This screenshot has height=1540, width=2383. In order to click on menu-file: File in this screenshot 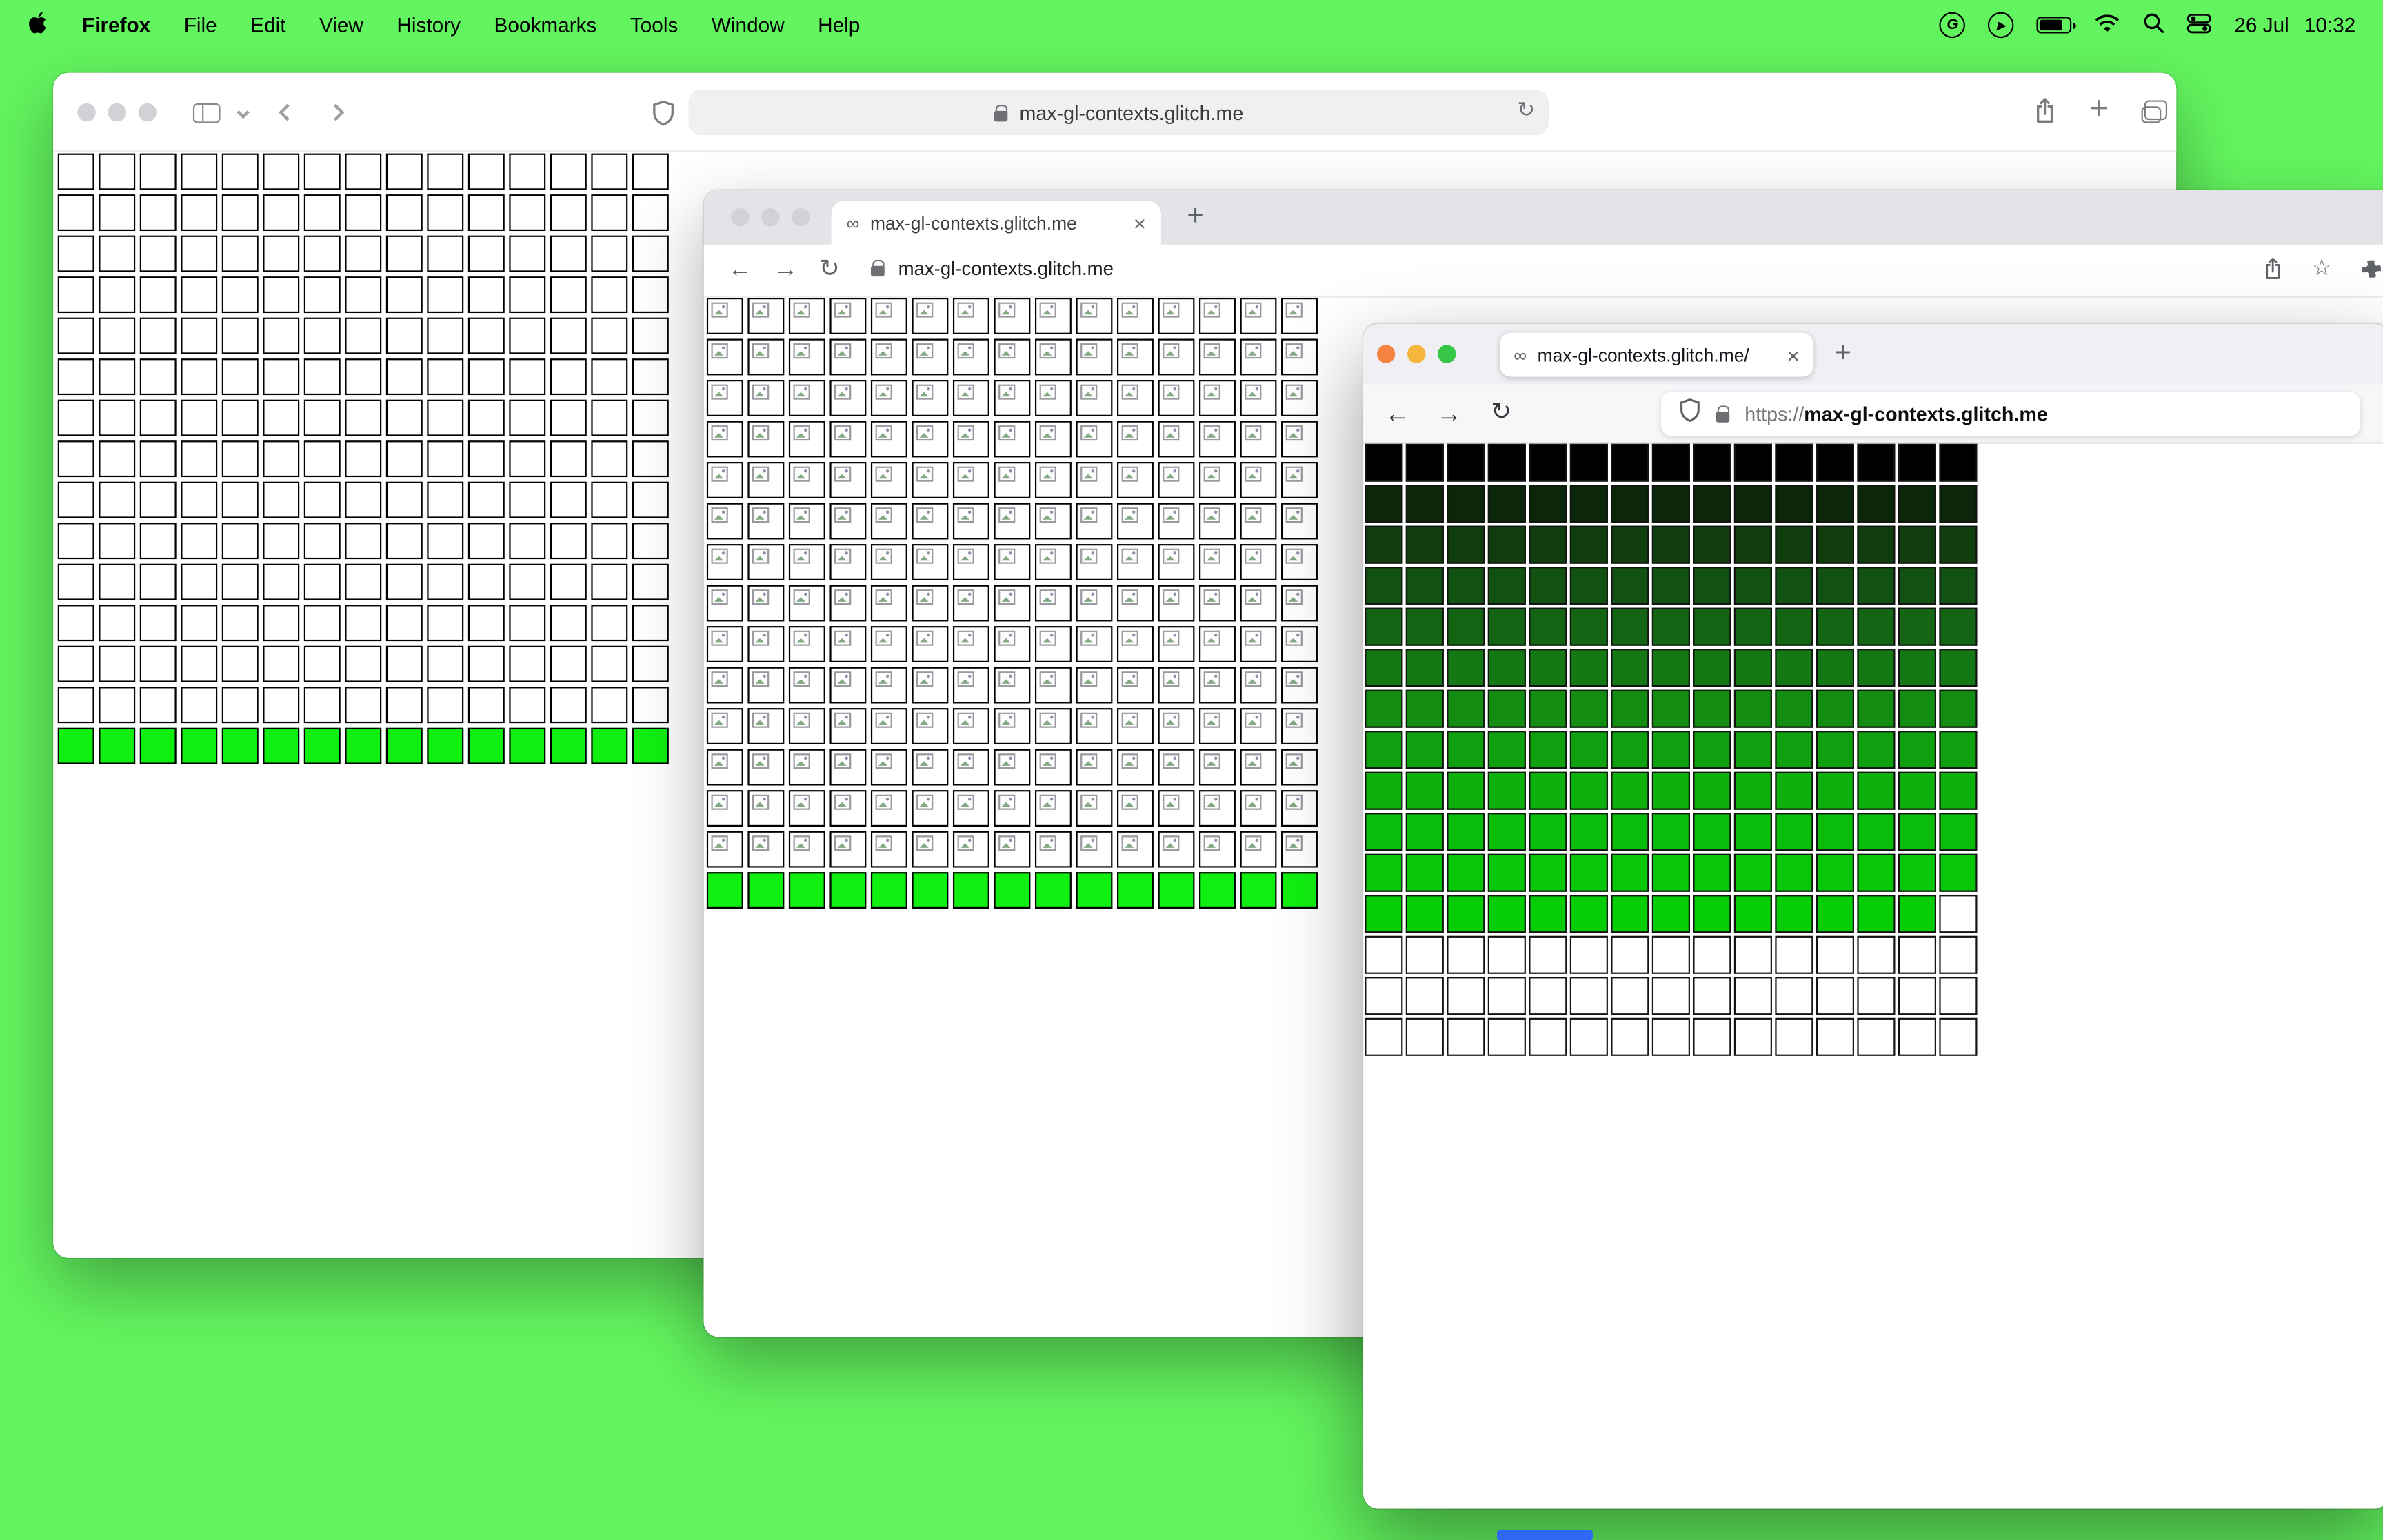, I will do `click(200, 26)`.